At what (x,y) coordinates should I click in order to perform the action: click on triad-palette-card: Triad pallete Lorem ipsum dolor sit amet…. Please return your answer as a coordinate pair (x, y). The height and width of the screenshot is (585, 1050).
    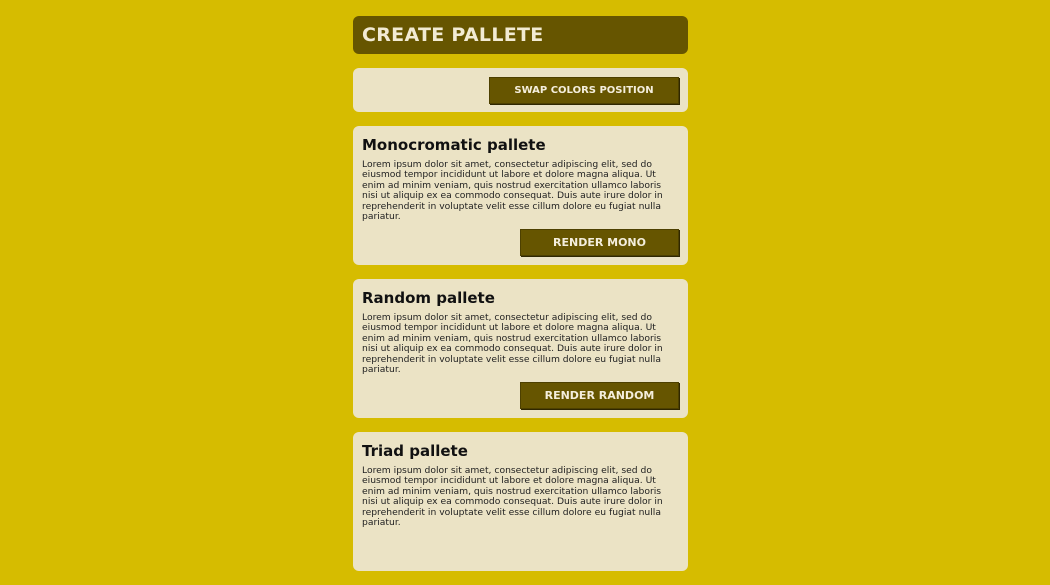
    Looking at the image, I should click on (520, 501).